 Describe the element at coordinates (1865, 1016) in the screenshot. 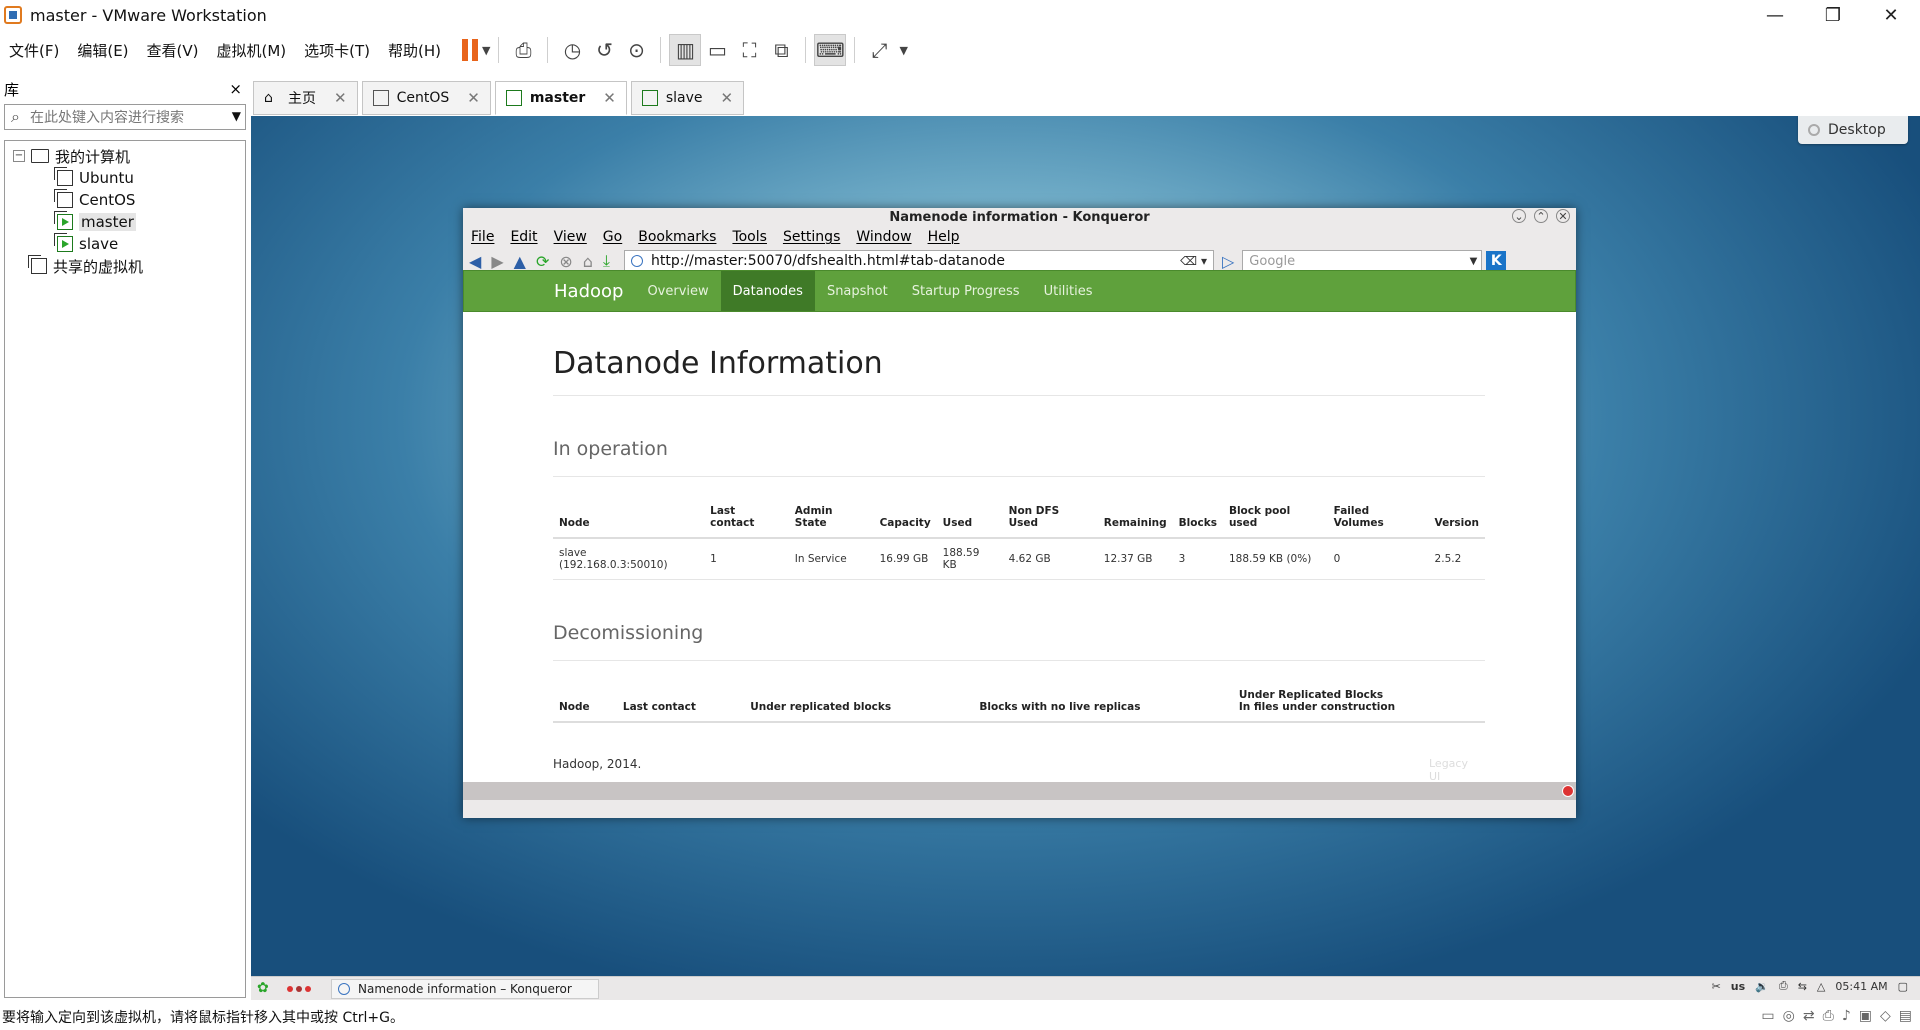

I see `display-icon: ▣` at that location.